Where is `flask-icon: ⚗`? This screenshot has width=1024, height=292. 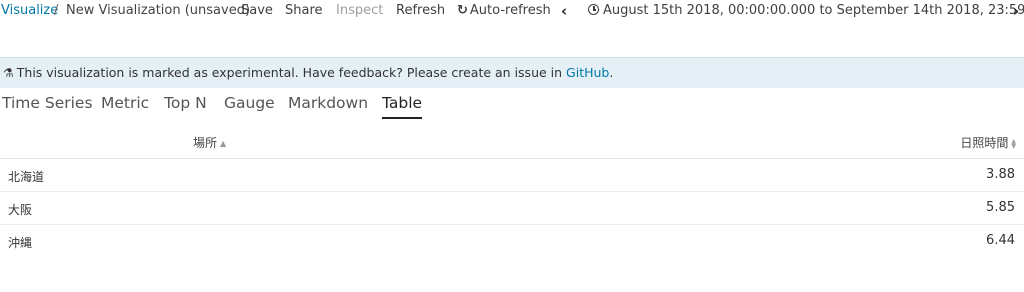 flask-icon: ⚗ is located at coordinates (8, 73).